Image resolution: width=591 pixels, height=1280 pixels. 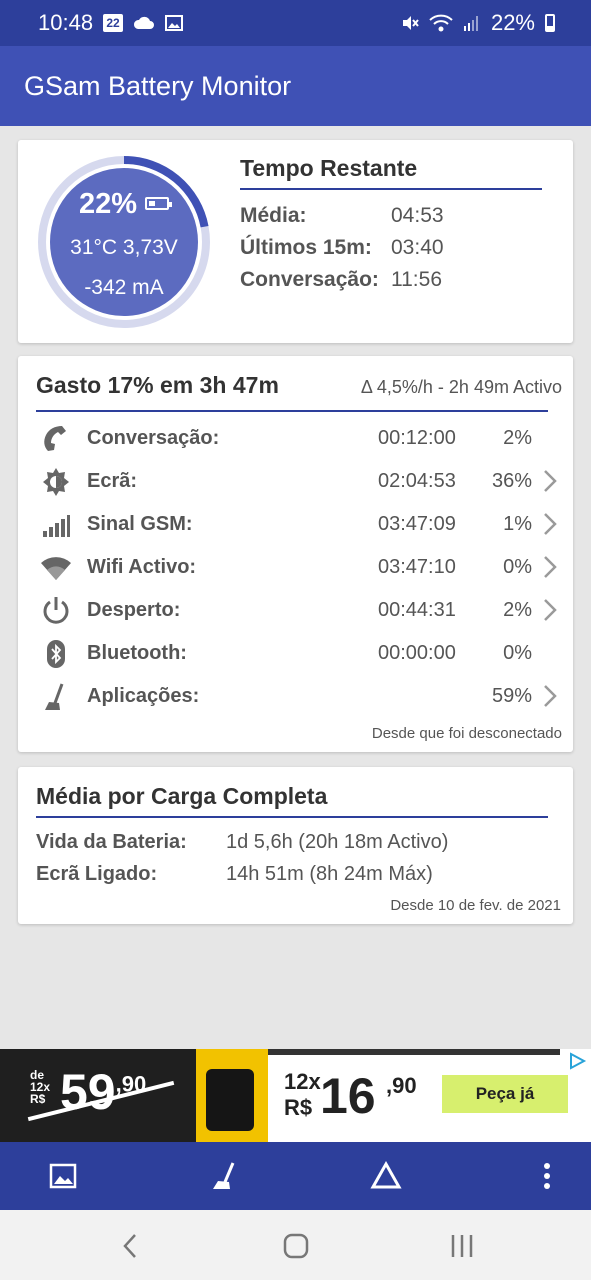 What do you see at coordinates (391, 172) in the screenshot?
I see `remaining-title: Tempo Restante` at bounding box center [391, 172].